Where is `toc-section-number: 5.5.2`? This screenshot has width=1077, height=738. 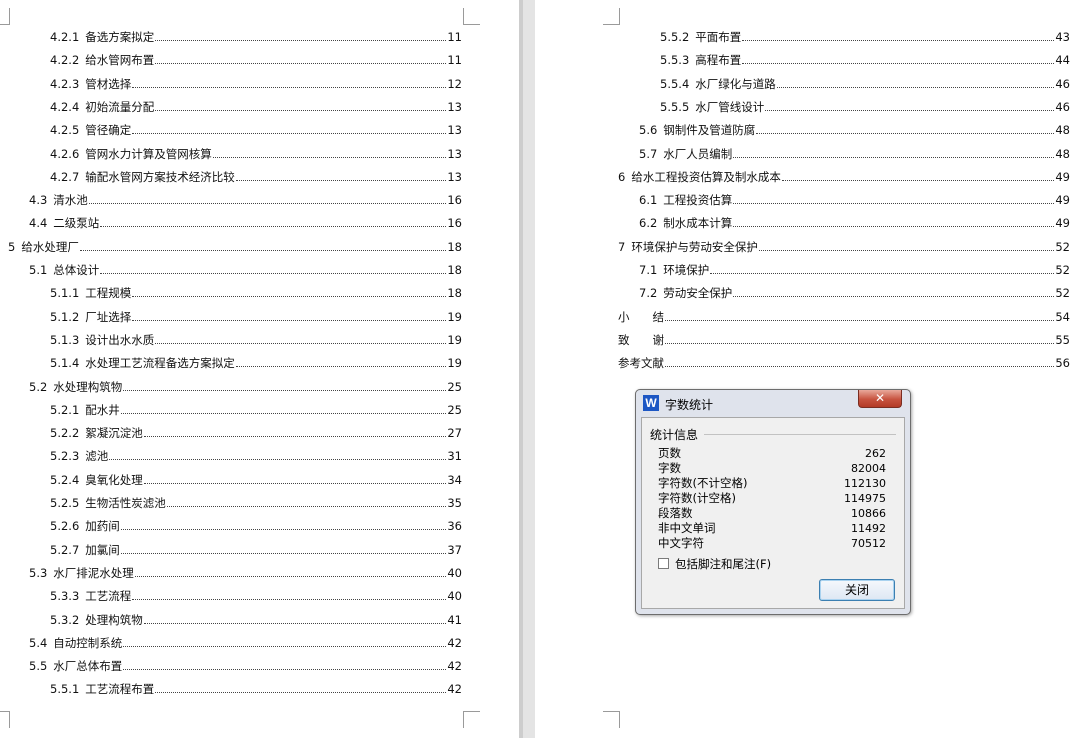 toc-section-number: 5.5.2 is located at coordinates (675, 37).